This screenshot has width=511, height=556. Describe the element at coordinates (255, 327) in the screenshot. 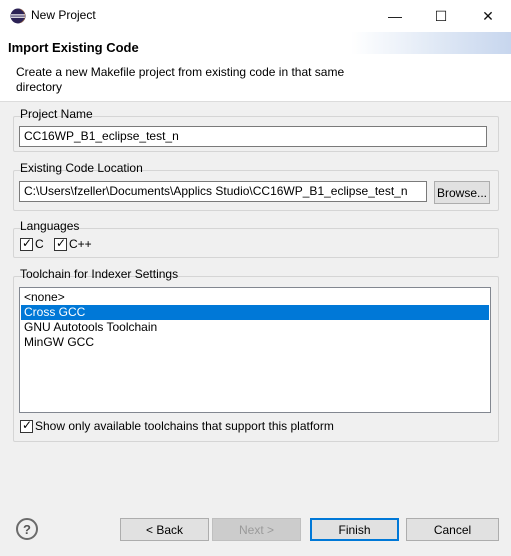

I see `list-item: GNU Autotools Toolchain` at that location.